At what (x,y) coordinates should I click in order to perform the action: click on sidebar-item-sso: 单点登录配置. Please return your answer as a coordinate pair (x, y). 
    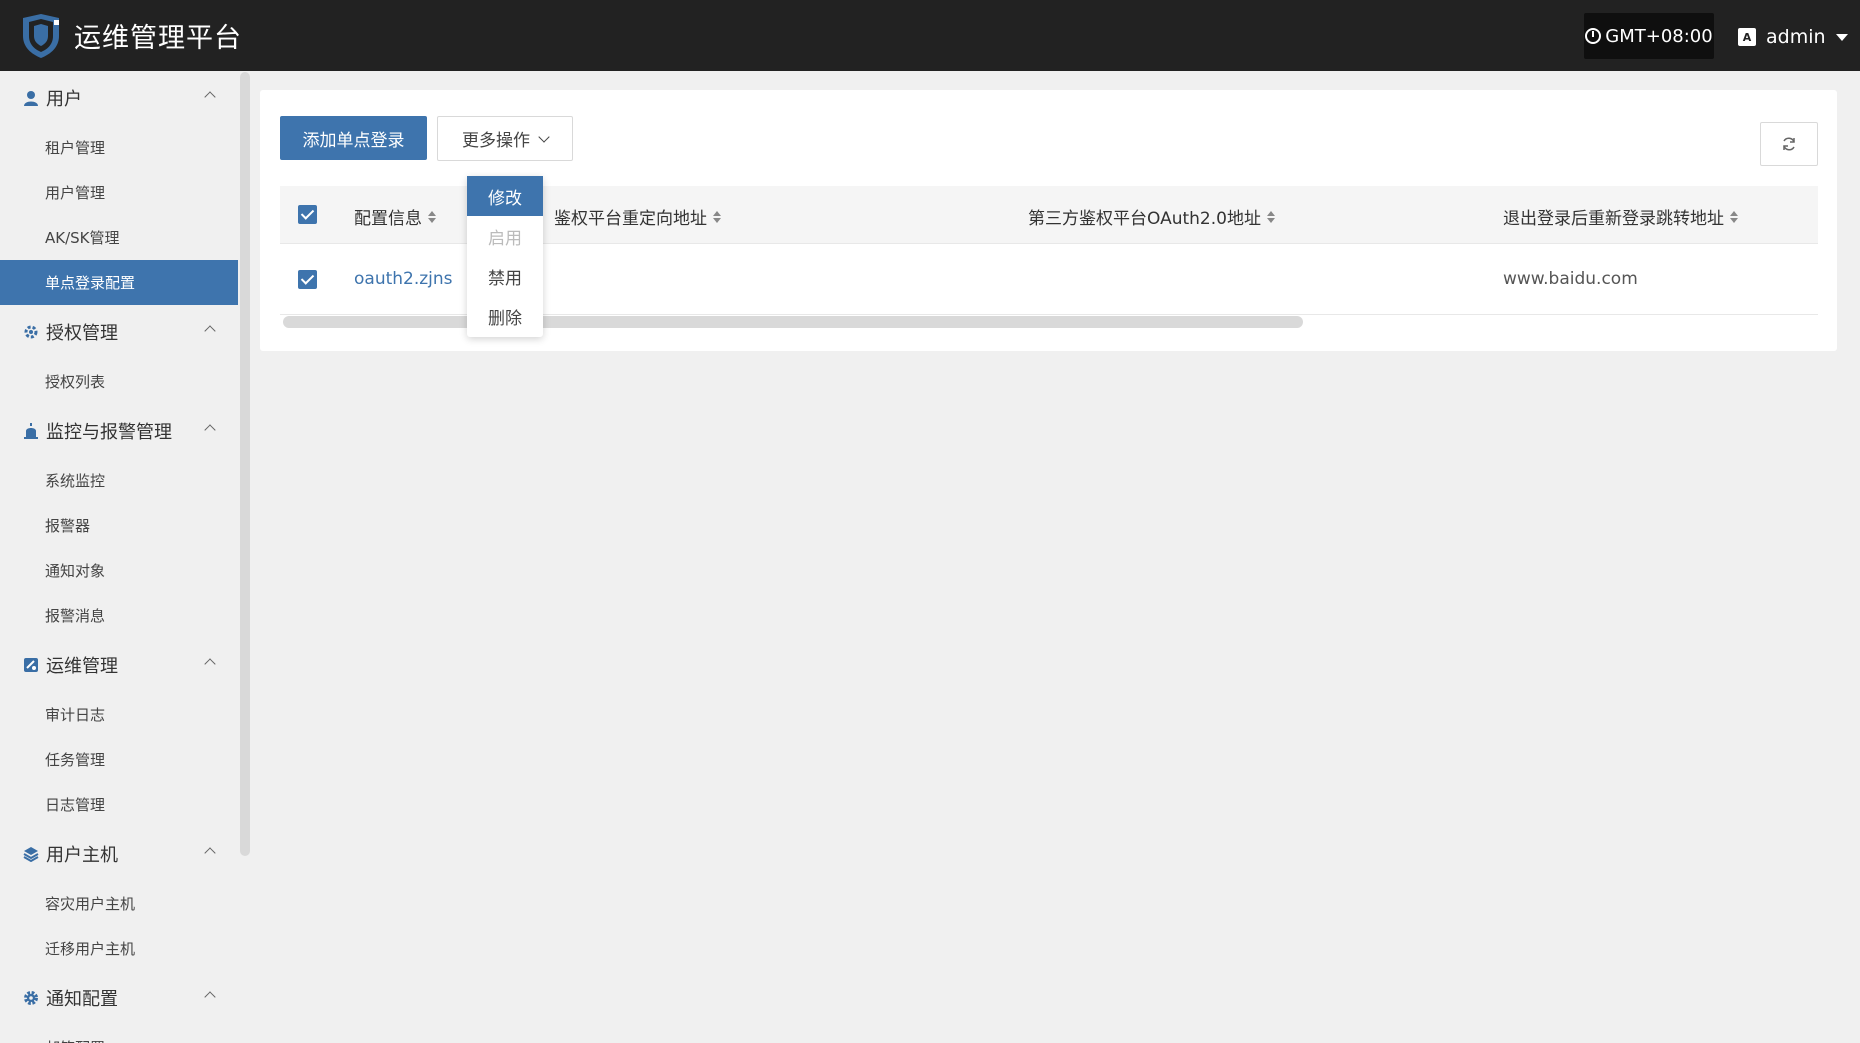
    Looking at the image, I should click on (119, 282).